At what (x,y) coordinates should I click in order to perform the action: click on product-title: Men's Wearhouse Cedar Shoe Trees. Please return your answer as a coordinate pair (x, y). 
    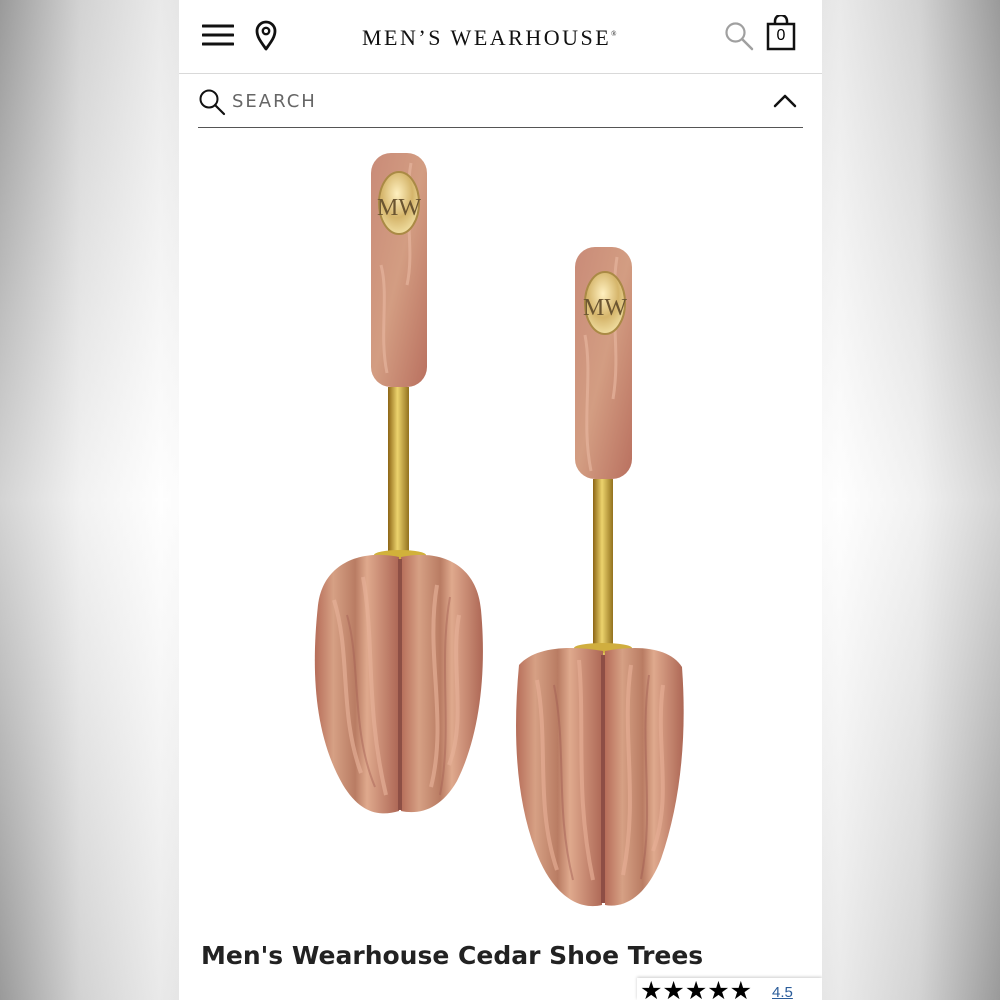
    Looking at the image, I should click on (452, 955).